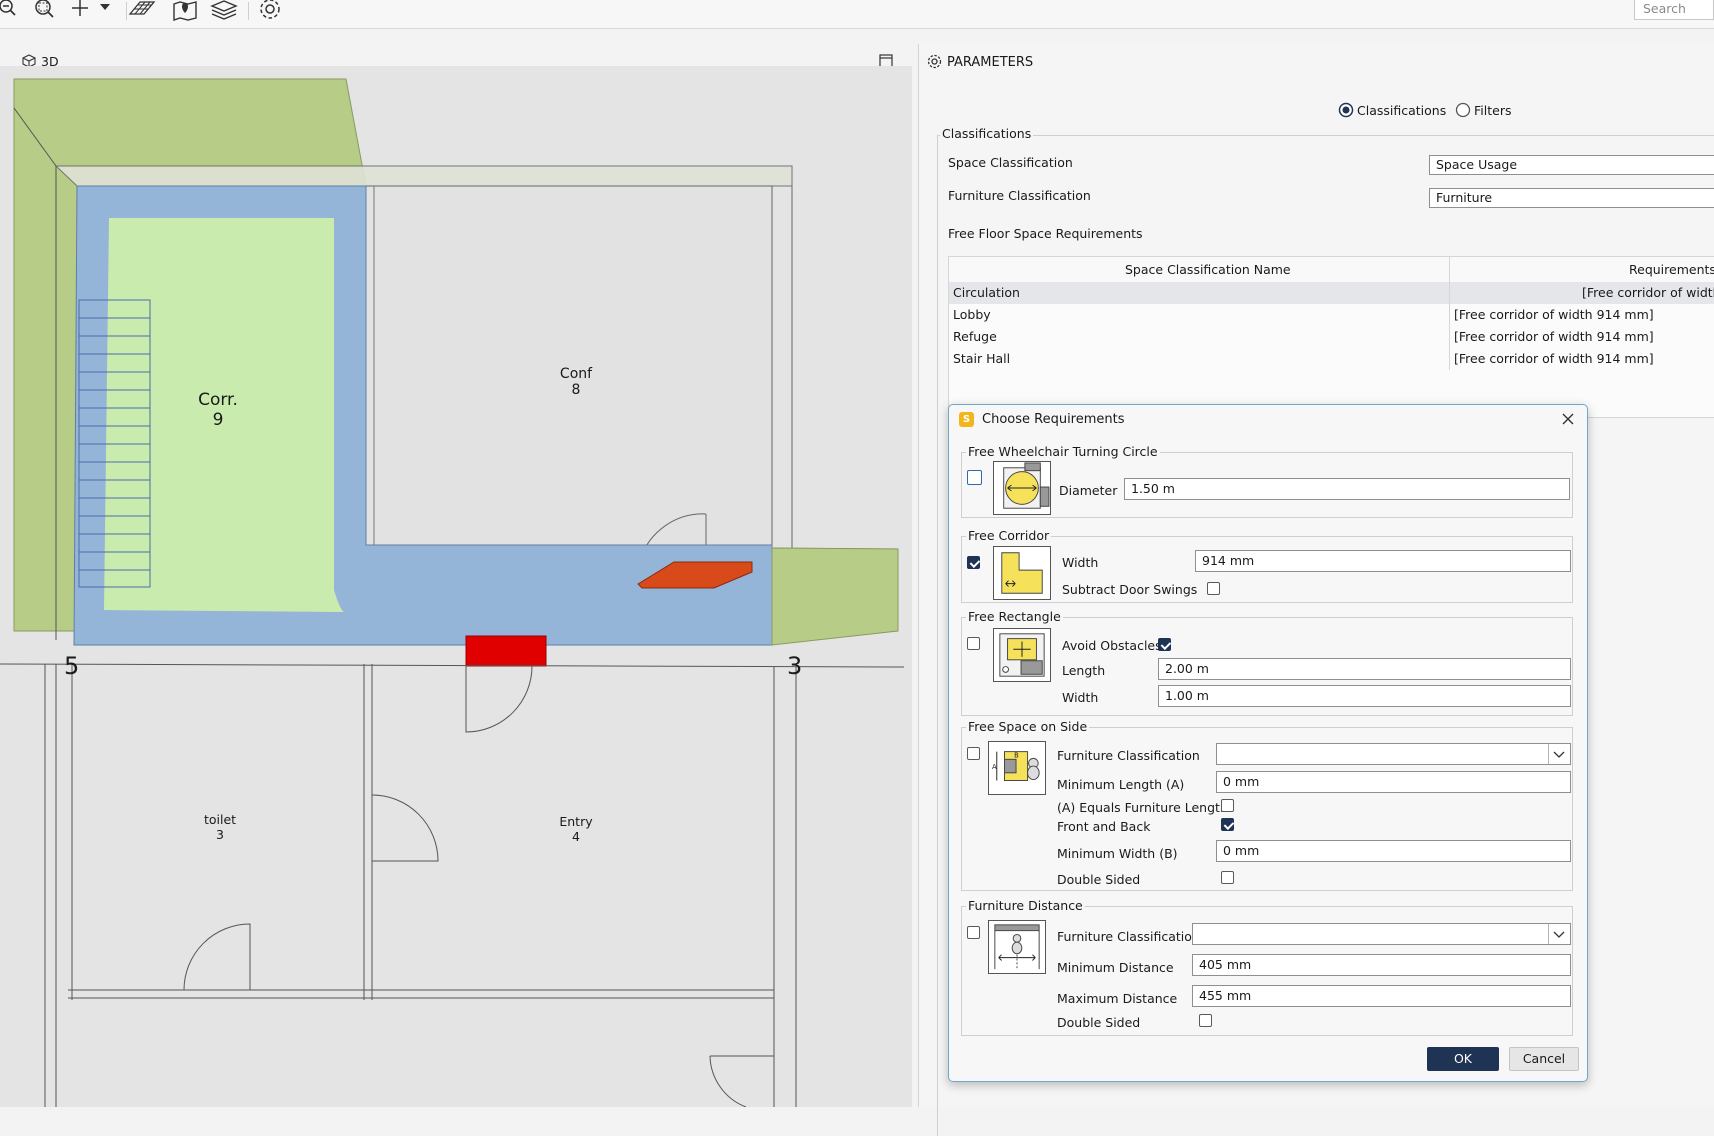  I want to click on room-label: Corr. 9, so click(218, 410).